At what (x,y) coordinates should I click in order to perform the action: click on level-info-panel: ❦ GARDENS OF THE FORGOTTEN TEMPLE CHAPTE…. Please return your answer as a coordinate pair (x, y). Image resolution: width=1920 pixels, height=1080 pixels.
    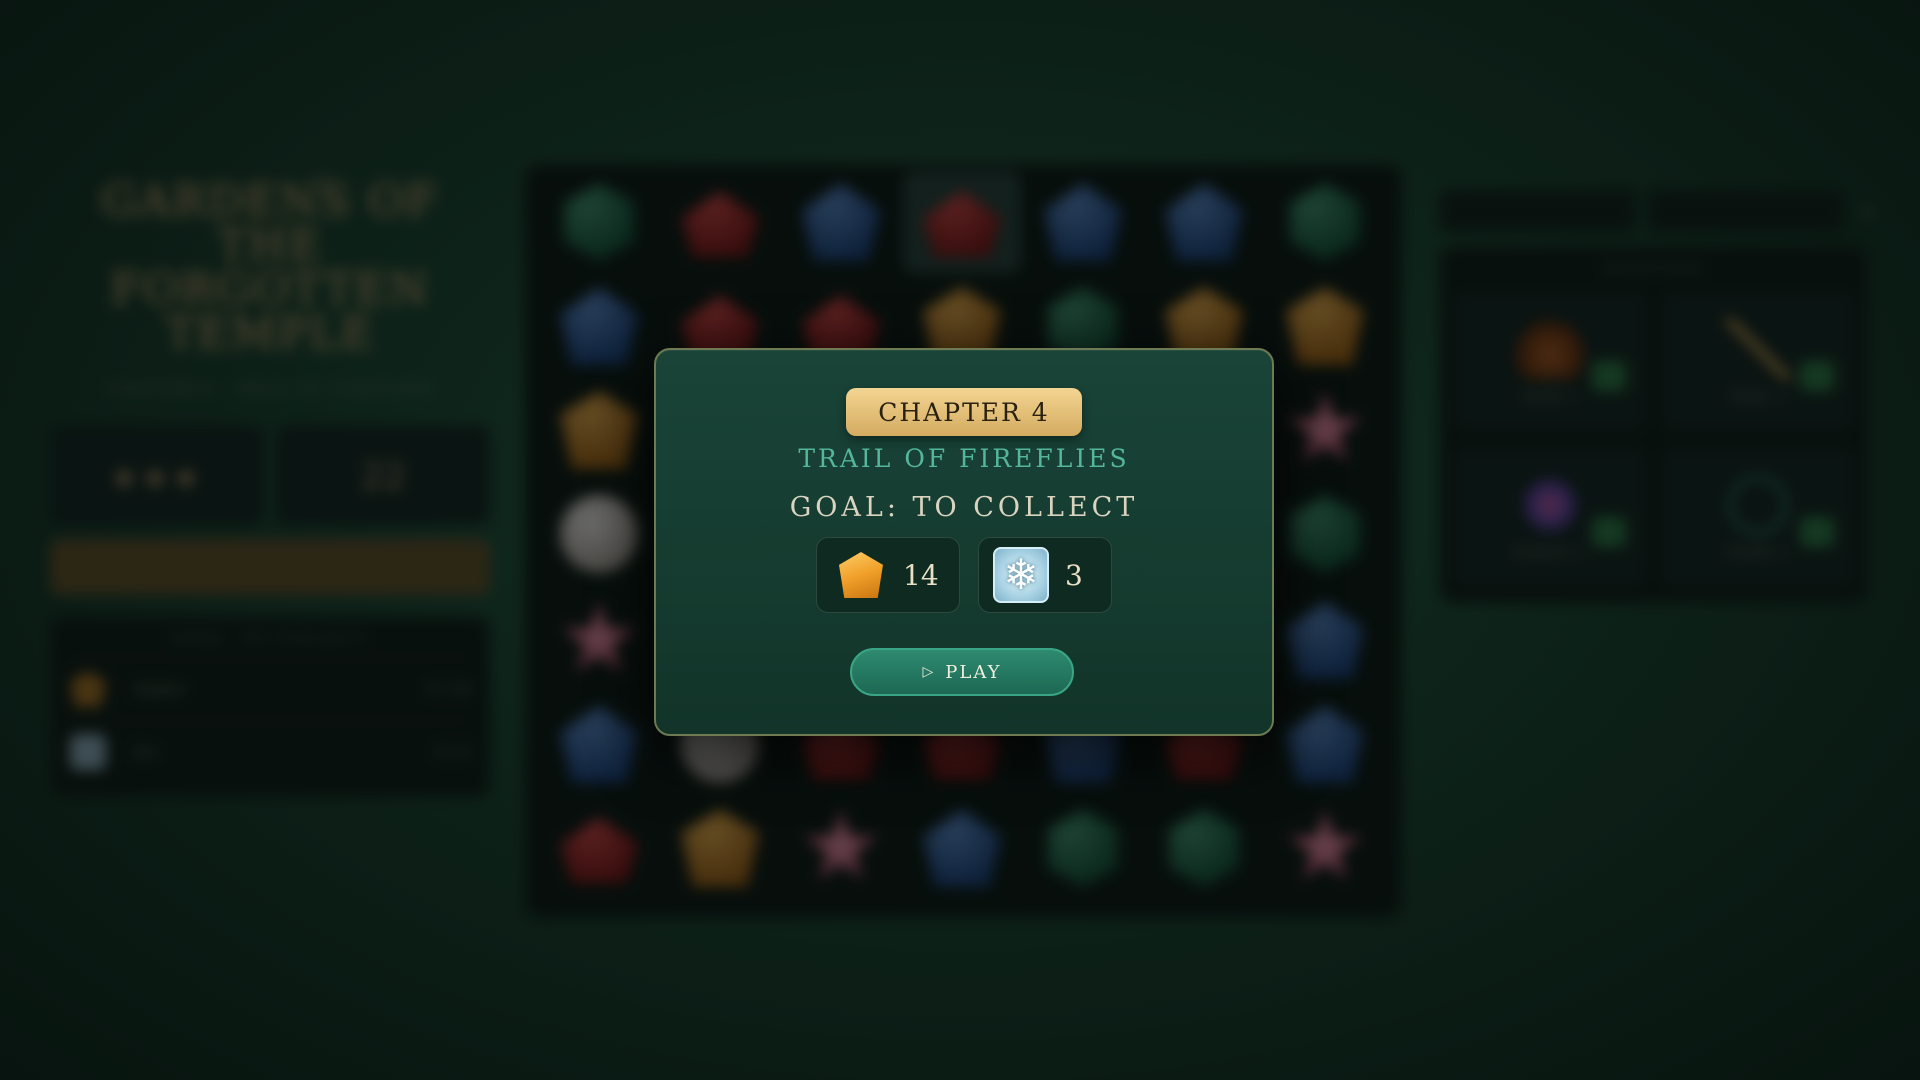
    Looking at the image, I should click on (270, 483).